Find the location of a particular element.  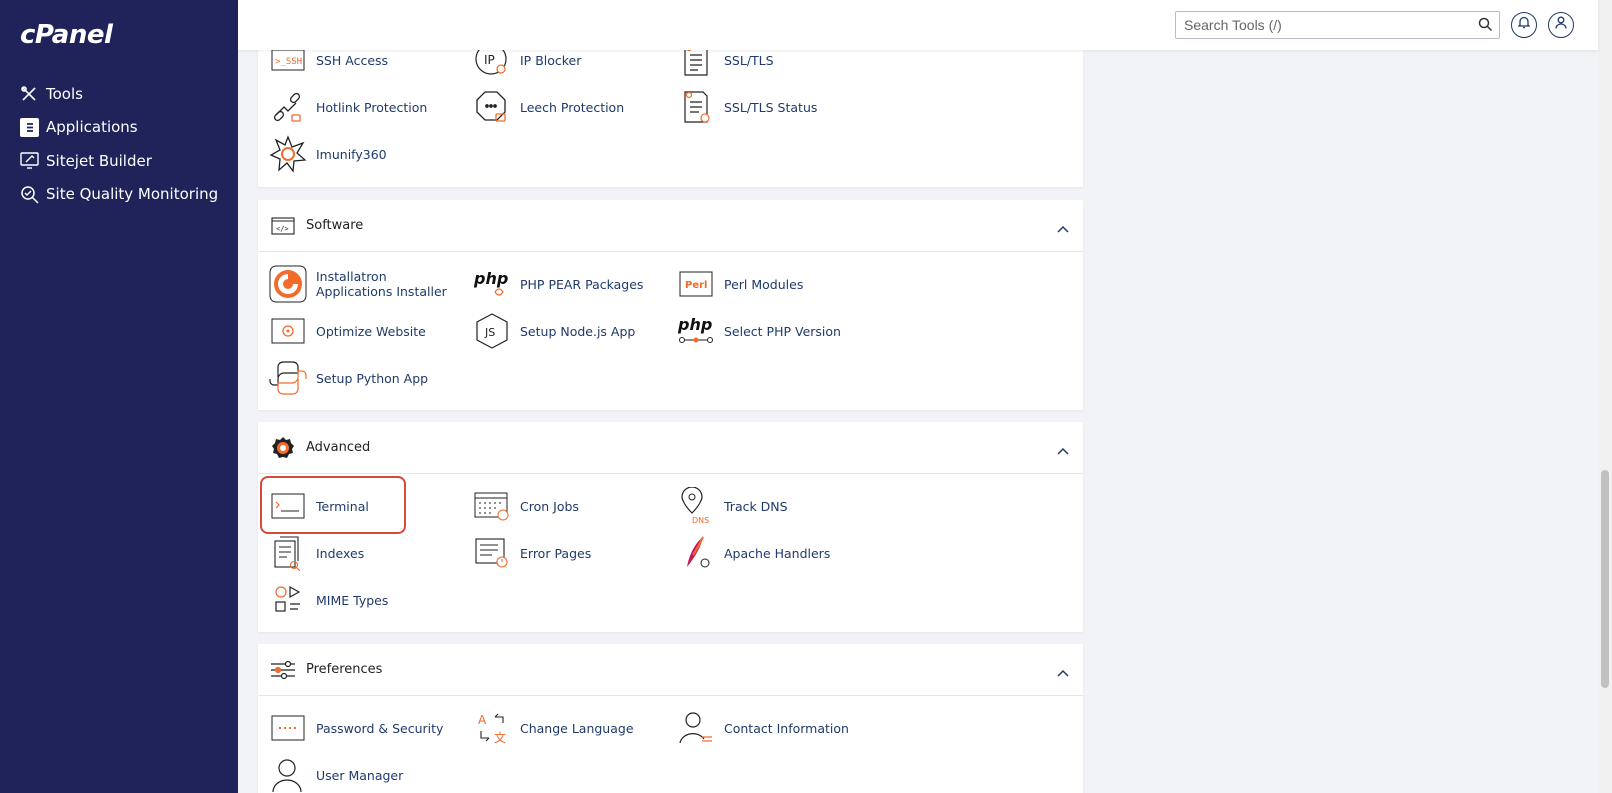

sidebar-item-sitejet: Sitejet Builder is located at coordinates (119, 161).